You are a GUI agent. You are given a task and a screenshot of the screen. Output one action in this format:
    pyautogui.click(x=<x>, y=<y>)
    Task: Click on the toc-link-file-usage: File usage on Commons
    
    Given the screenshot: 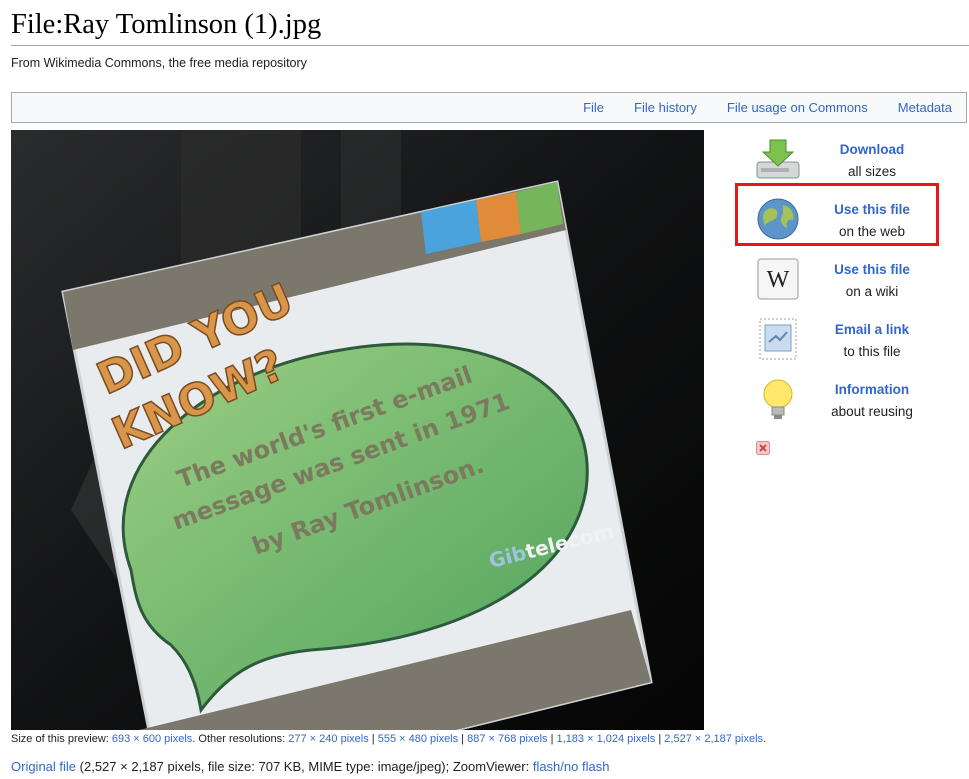 What is the action you would take?
    pyautogui.click(x=797, y=107)
    